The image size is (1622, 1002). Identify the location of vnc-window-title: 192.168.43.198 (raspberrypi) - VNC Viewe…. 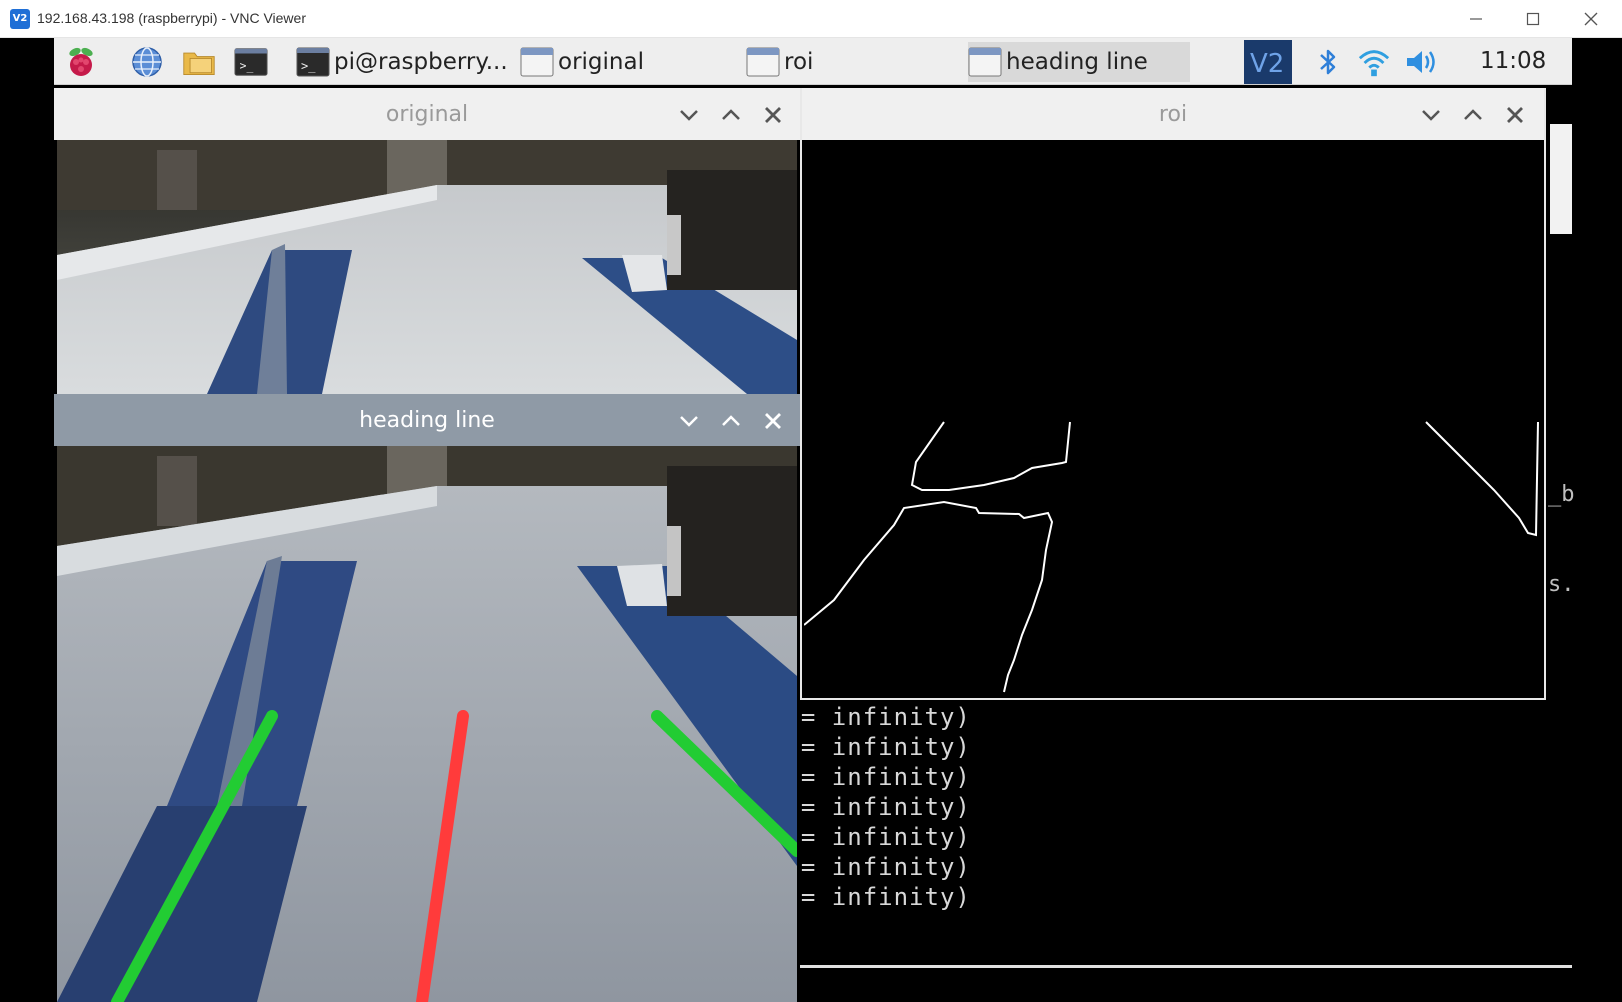
(171, 18).